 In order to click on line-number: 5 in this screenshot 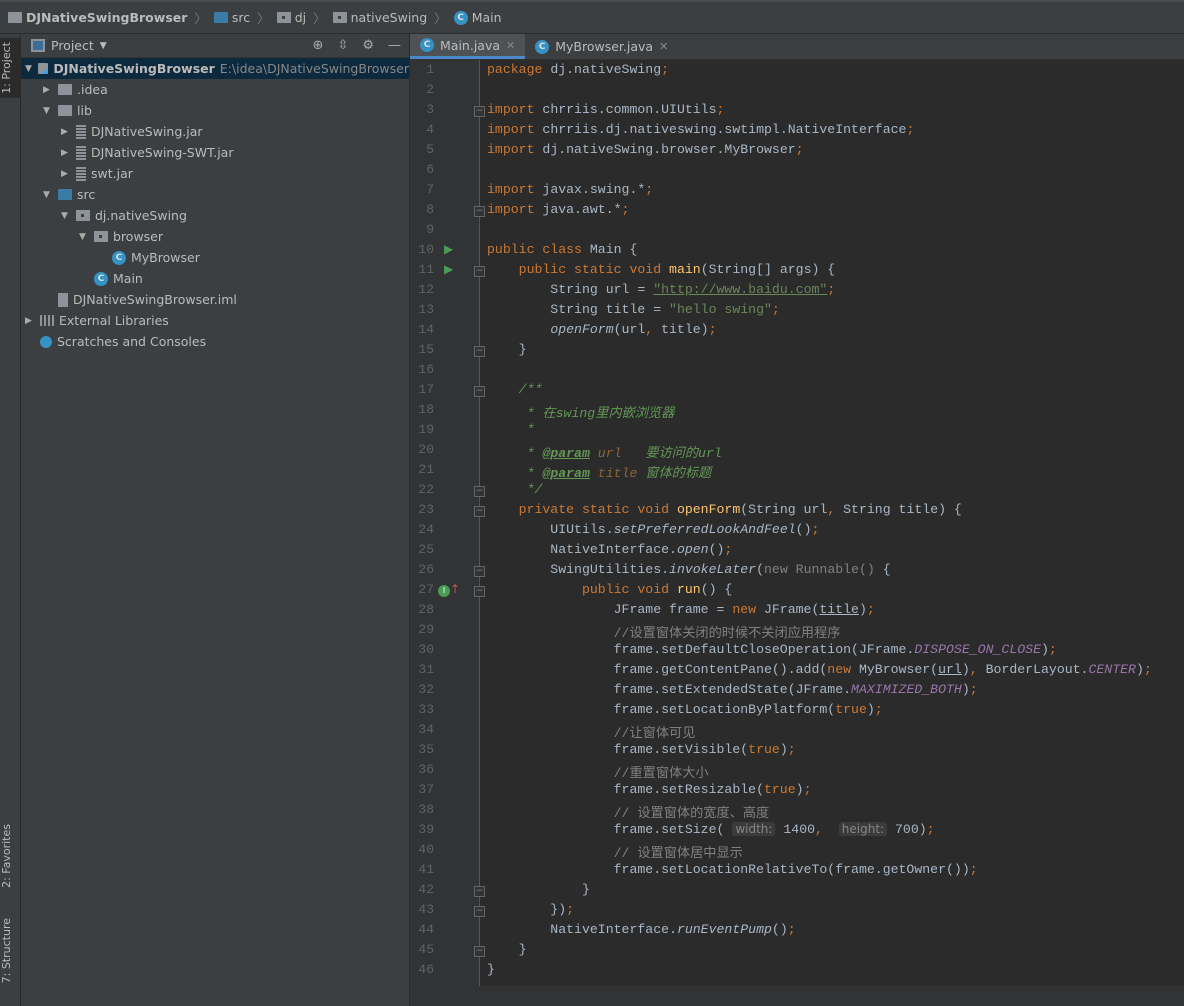, I will do `click(430, 149)`.